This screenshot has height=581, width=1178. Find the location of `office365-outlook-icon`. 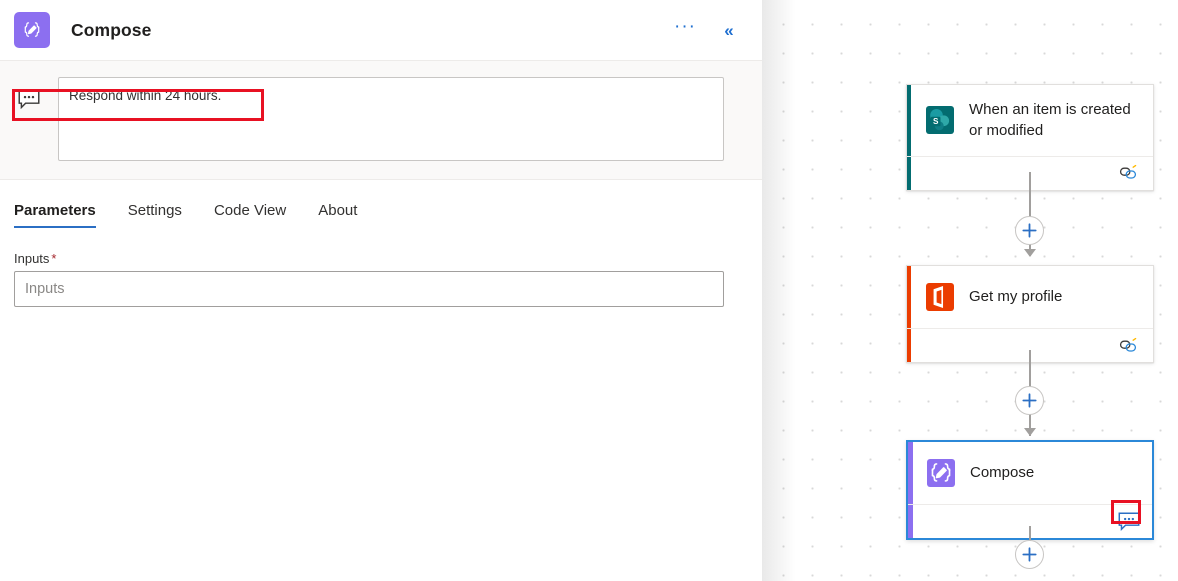

office365-outlook-icon is located at coordinates (940, 297).